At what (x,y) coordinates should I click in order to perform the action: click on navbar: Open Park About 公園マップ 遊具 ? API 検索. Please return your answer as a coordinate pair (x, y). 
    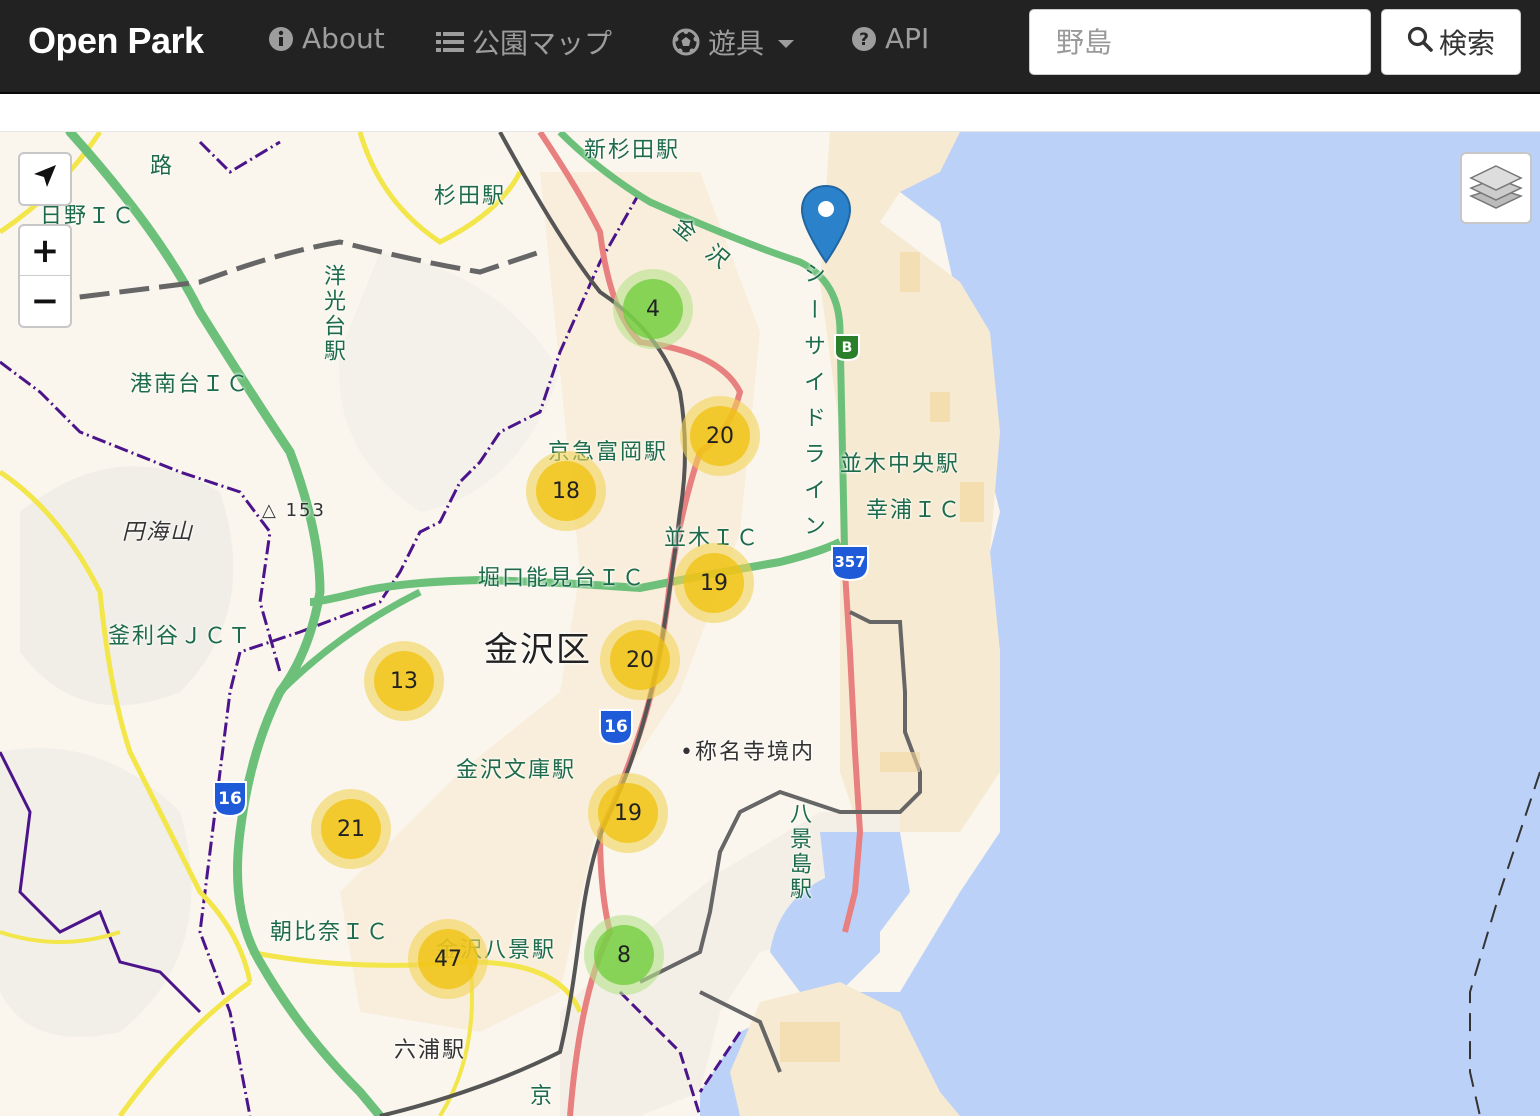
    Looking at the image, I should click on (770, 47).